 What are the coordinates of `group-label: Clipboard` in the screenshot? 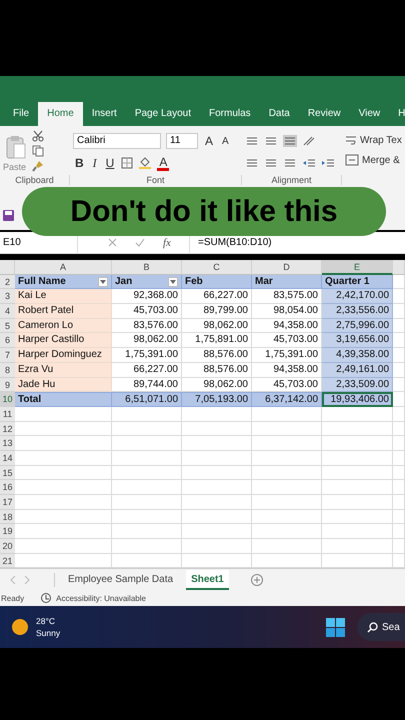 It's located at (35, 180).